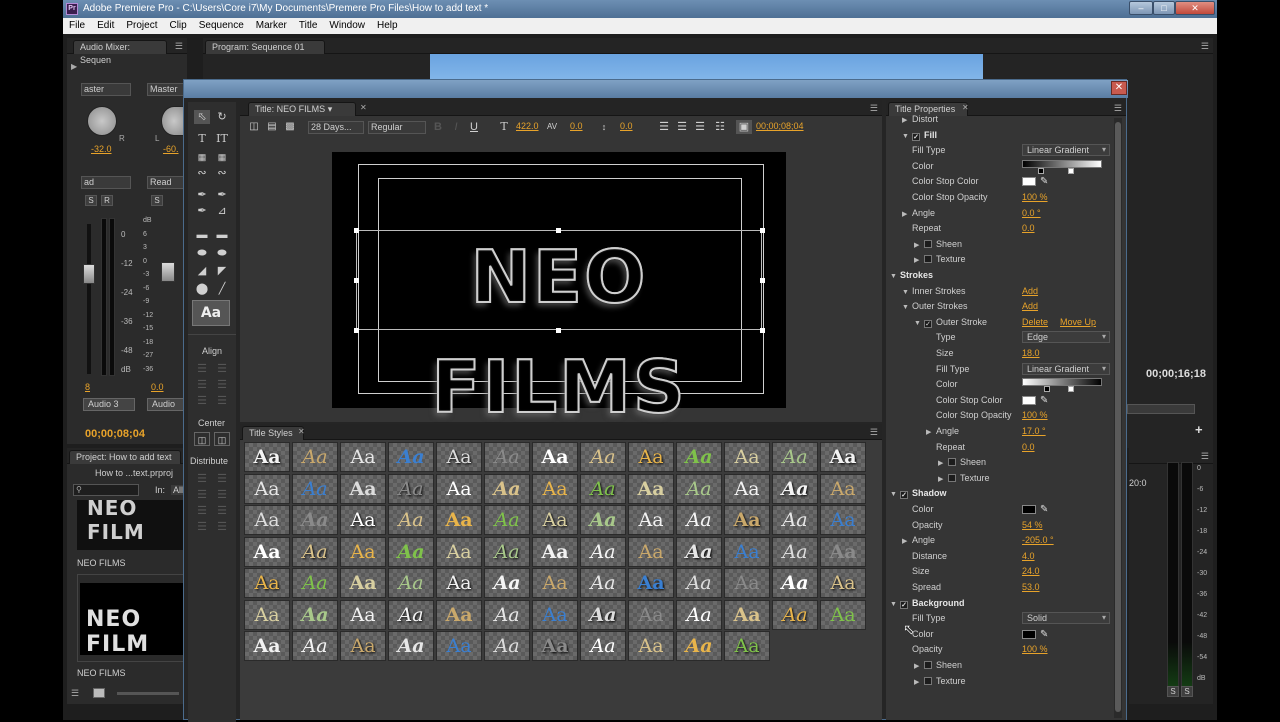  I want to click on property-row-outer-strokes: ▼ Outer Strokes Add, so click(1003, 306).